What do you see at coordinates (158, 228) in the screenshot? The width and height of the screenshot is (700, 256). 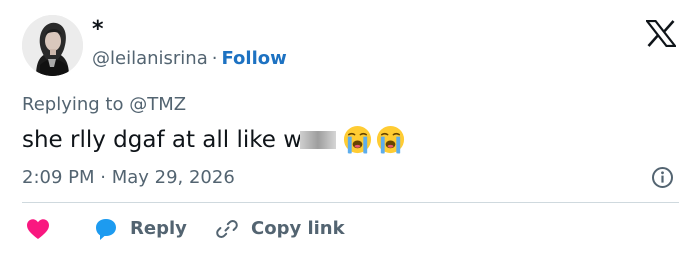 I see `reply-label: Reply` at bounding box center [158, 228].